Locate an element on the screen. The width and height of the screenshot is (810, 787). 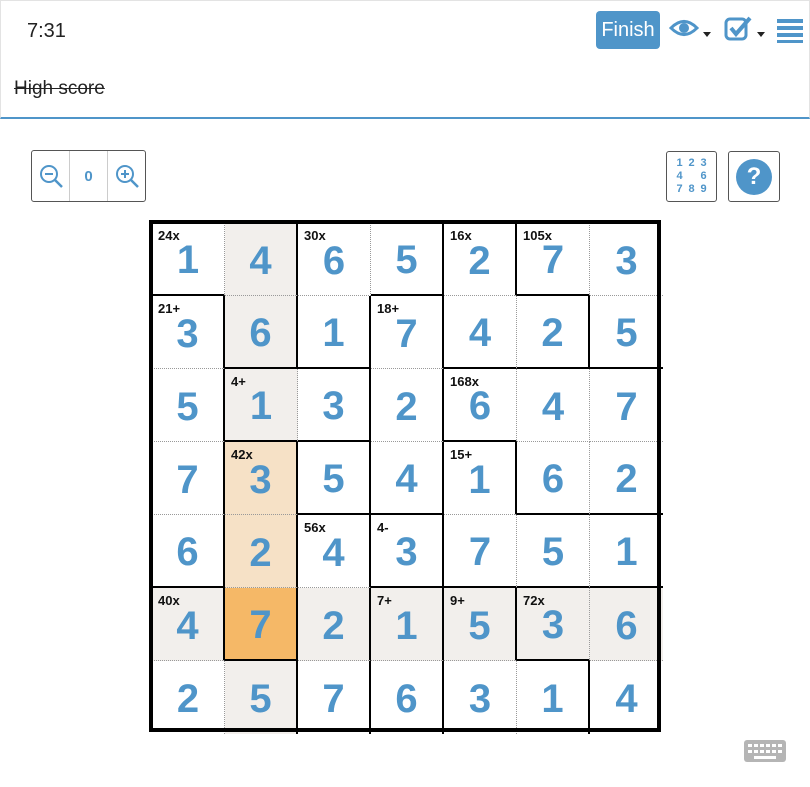
checkbox-check-icon is located at coordinates (744, 28).